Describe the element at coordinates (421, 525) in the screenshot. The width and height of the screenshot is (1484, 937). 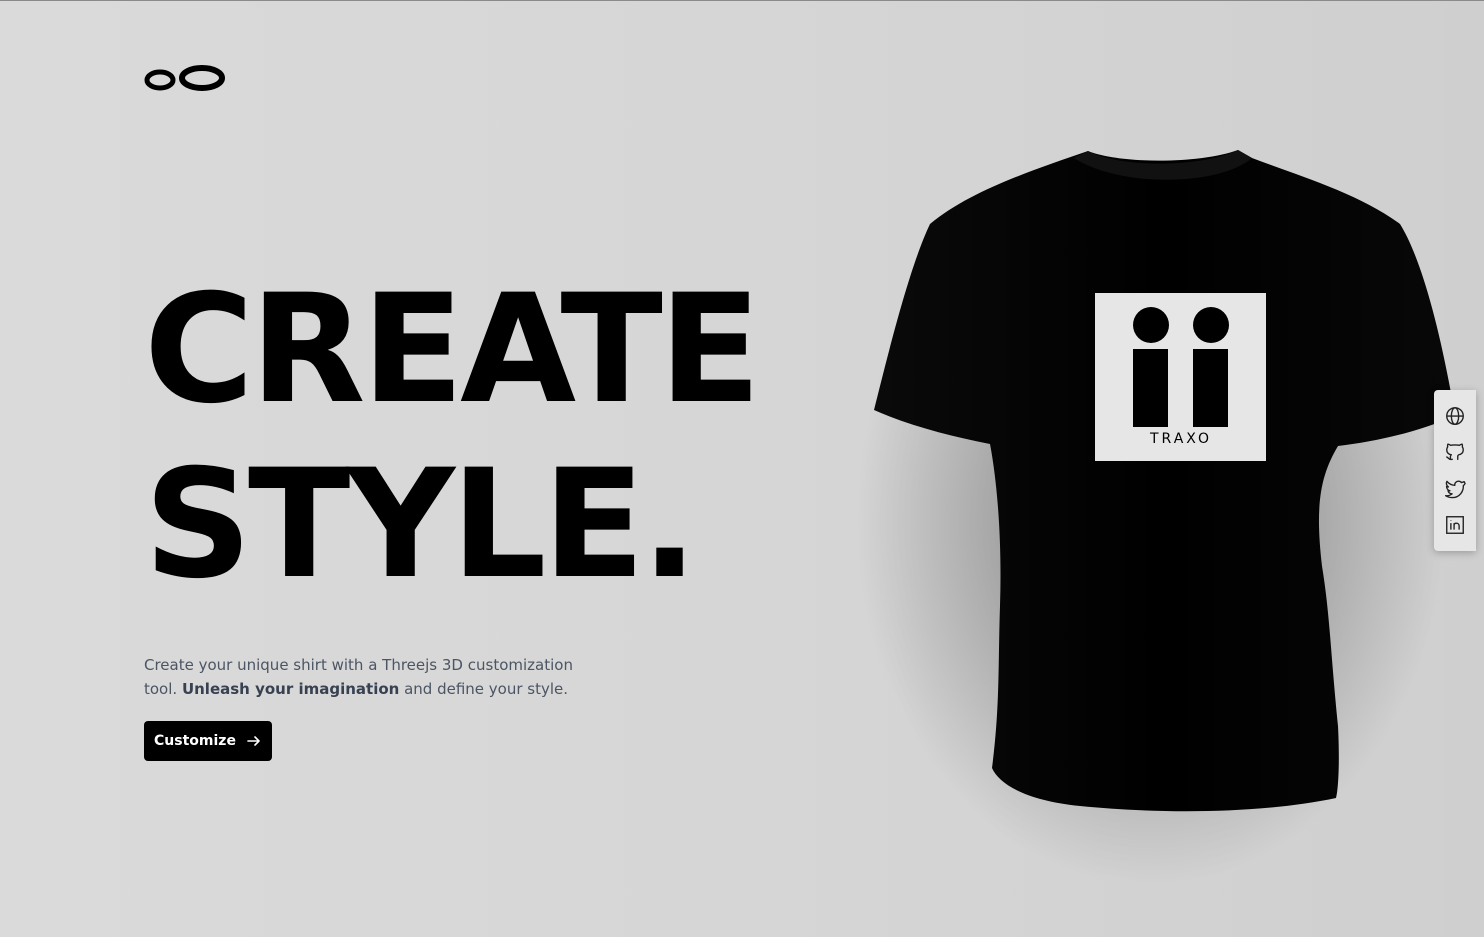
I see `hero-line-2: STYLE.` at that location.